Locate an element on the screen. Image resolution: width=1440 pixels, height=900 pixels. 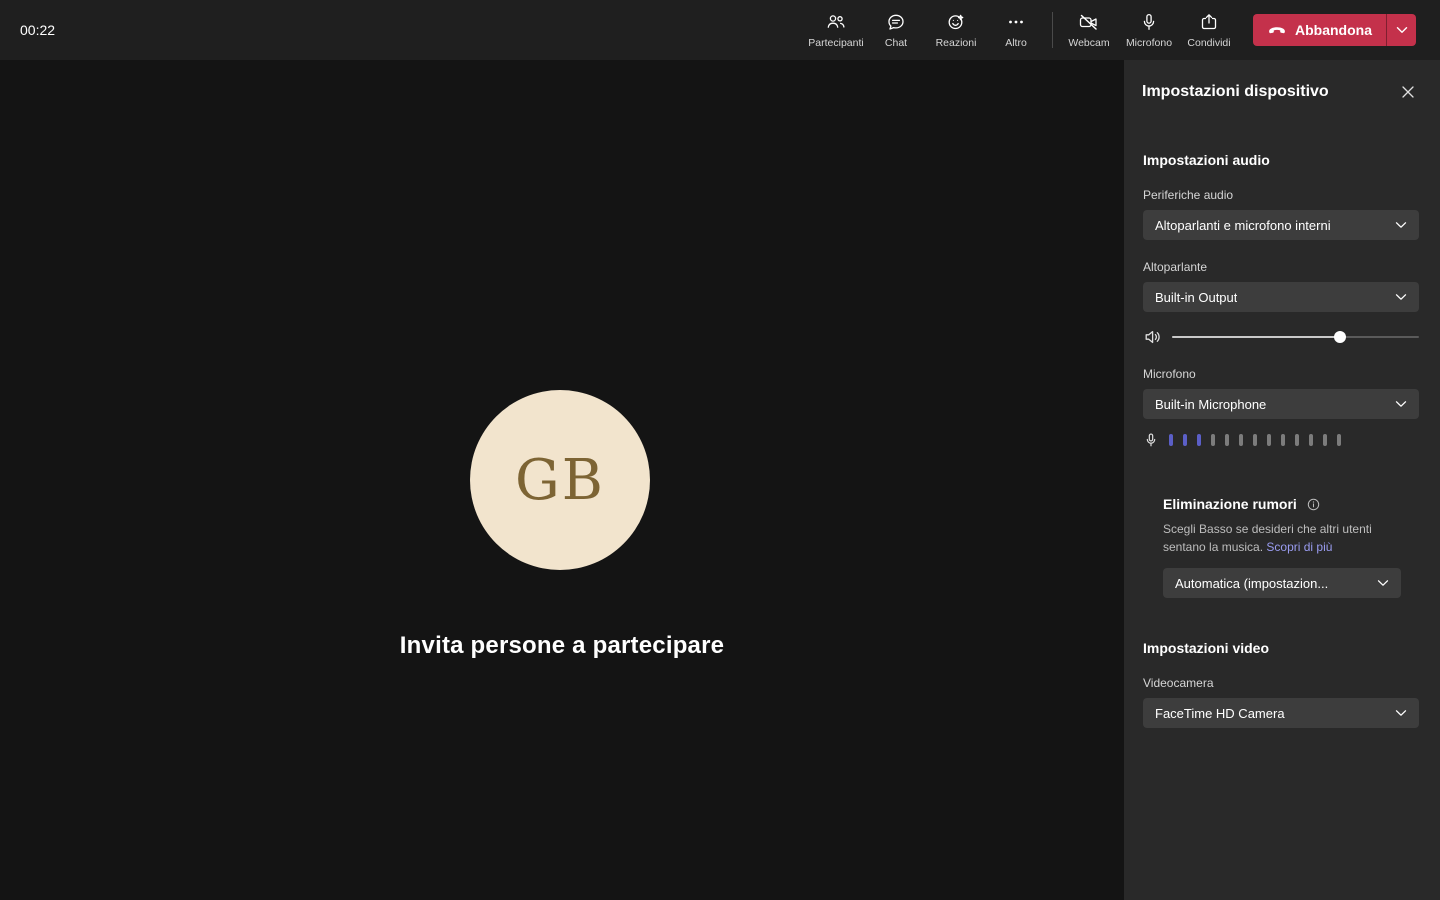
camera-select: FaceTime HD Camera is located at coordinates (1281, 713).